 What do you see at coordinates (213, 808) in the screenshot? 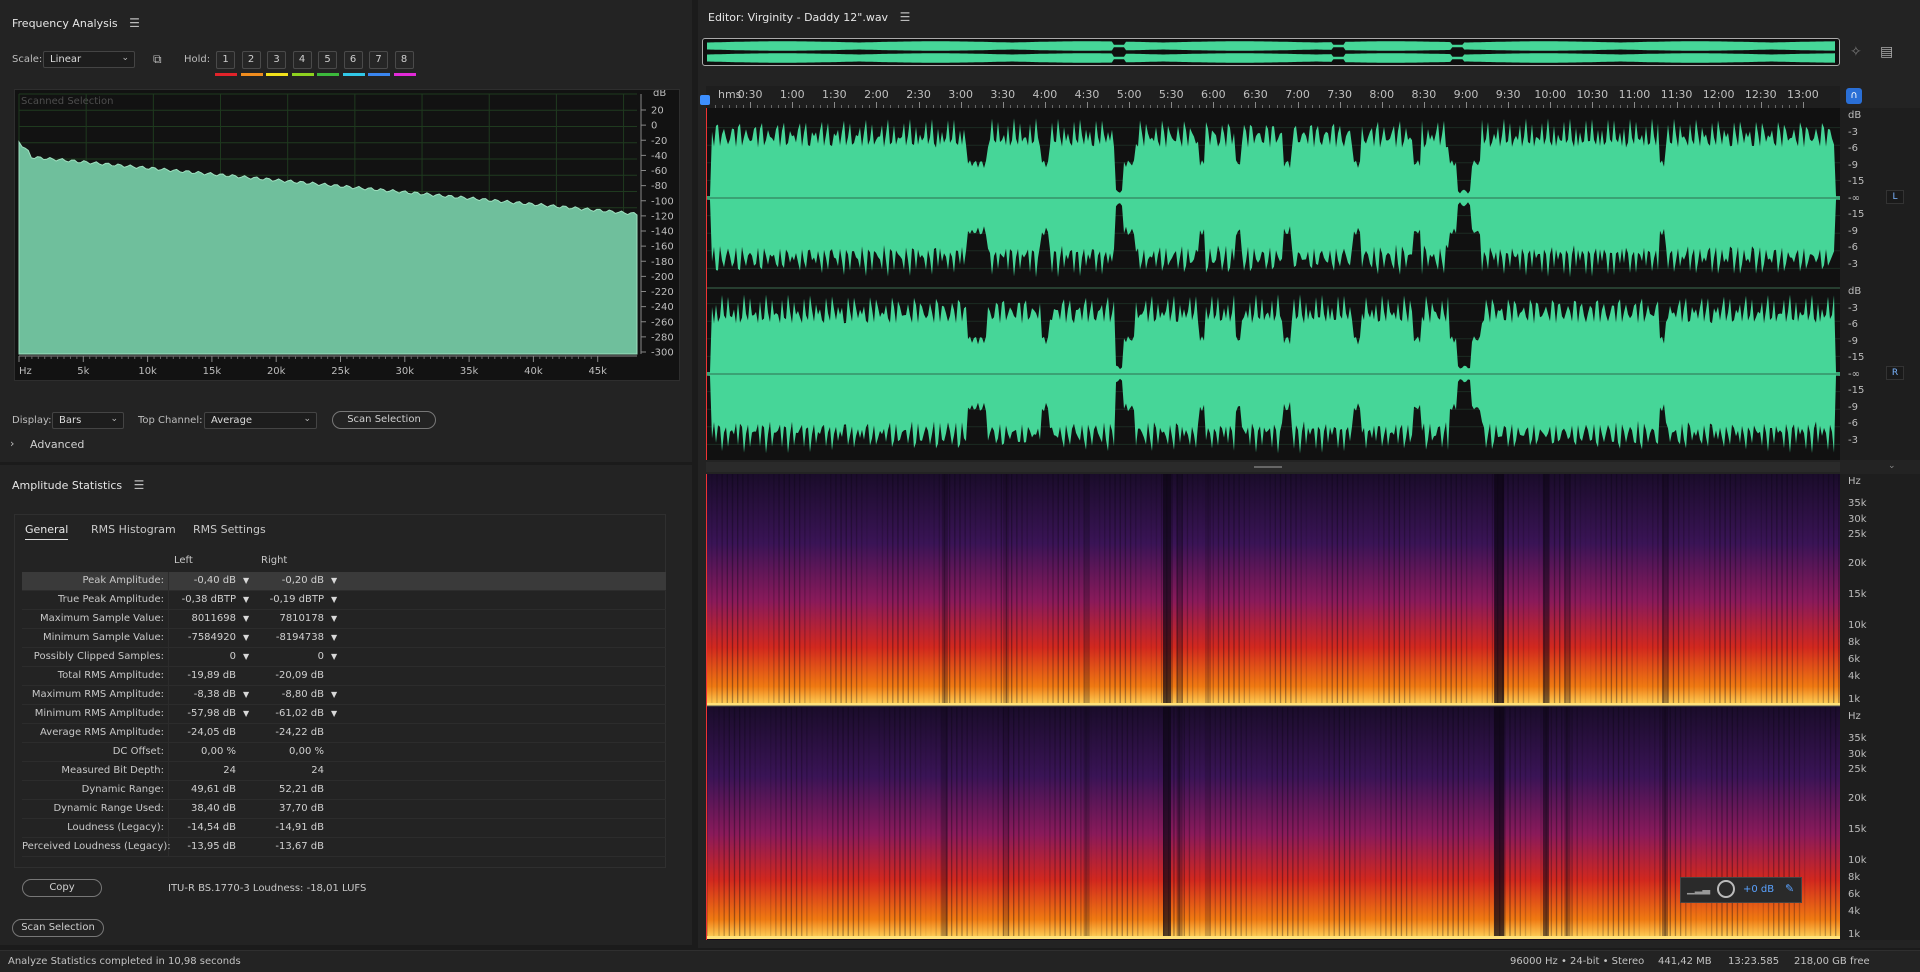
I see `stats-left-value: 38,40 dB` at bounding box center [213, 808].